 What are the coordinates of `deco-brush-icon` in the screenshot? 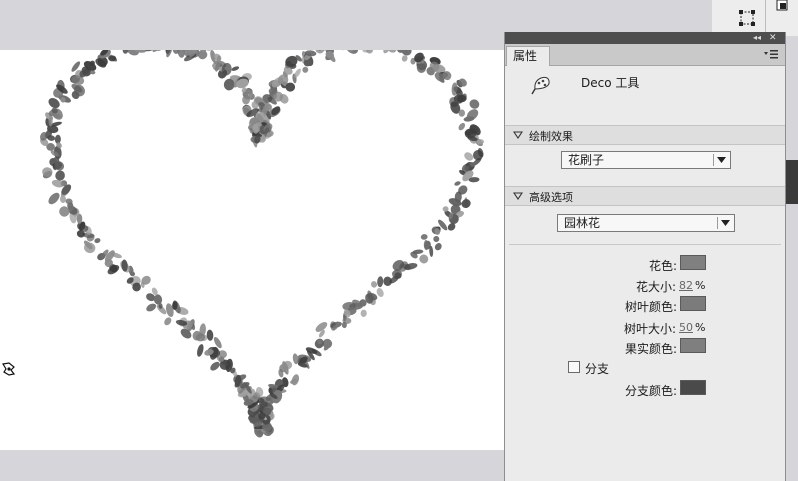 It's located at (540, 85).